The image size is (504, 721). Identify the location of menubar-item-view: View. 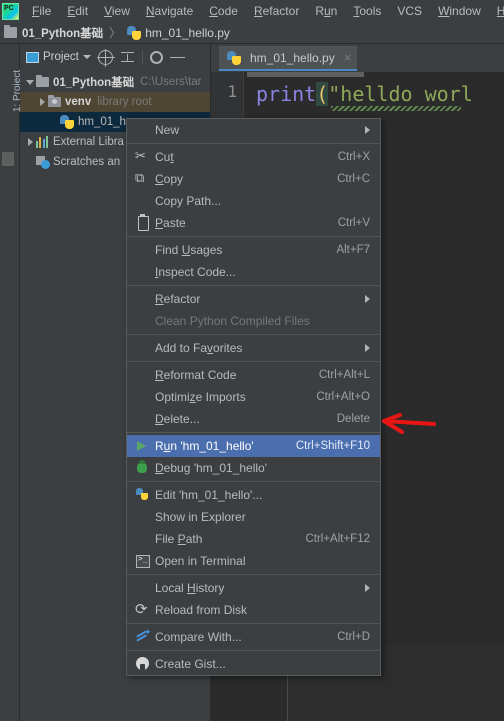
(117, 11).